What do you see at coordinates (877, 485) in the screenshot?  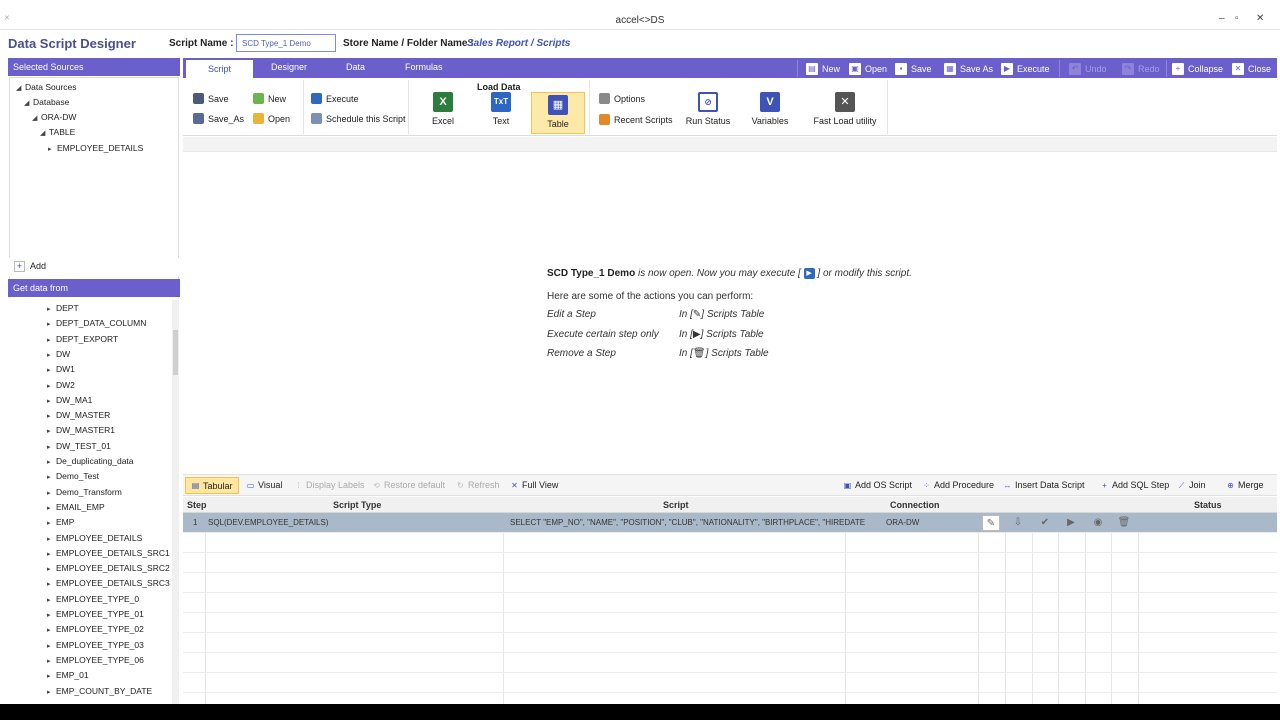 I see `add-os-script-button: ▣ Add OS Script` at bounding box center [877, 485].